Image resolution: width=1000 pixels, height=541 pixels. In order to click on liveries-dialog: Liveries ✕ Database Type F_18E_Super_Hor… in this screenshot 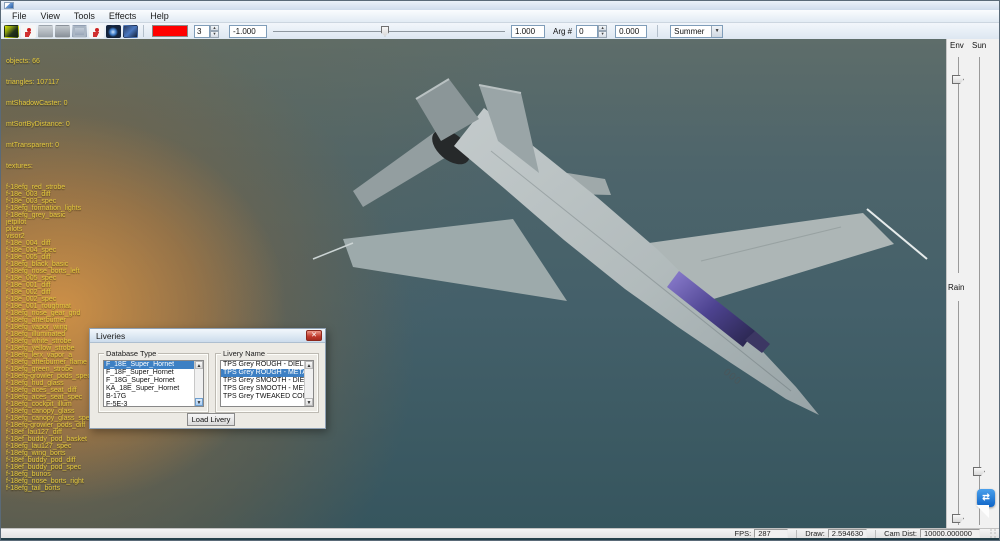, I will do `click(207, 378)`.